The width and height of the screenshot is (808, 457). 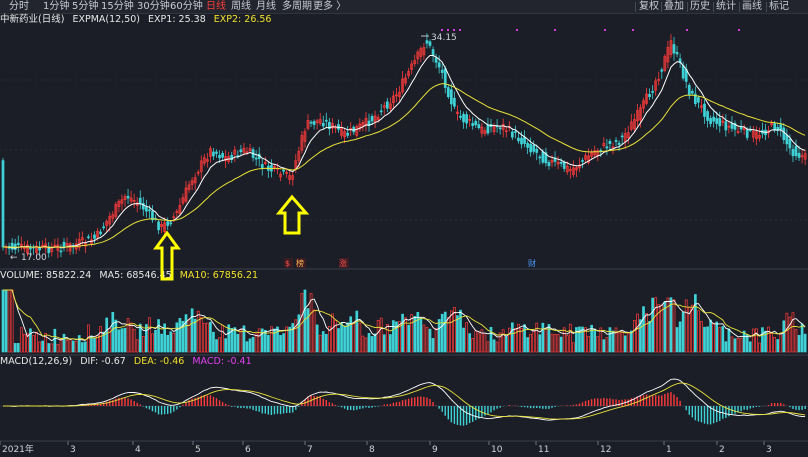 What do you see at coordinates (287, 263) in the screenshot?
I see `event-marker-dividend: $` at bounding box center [287, 263].